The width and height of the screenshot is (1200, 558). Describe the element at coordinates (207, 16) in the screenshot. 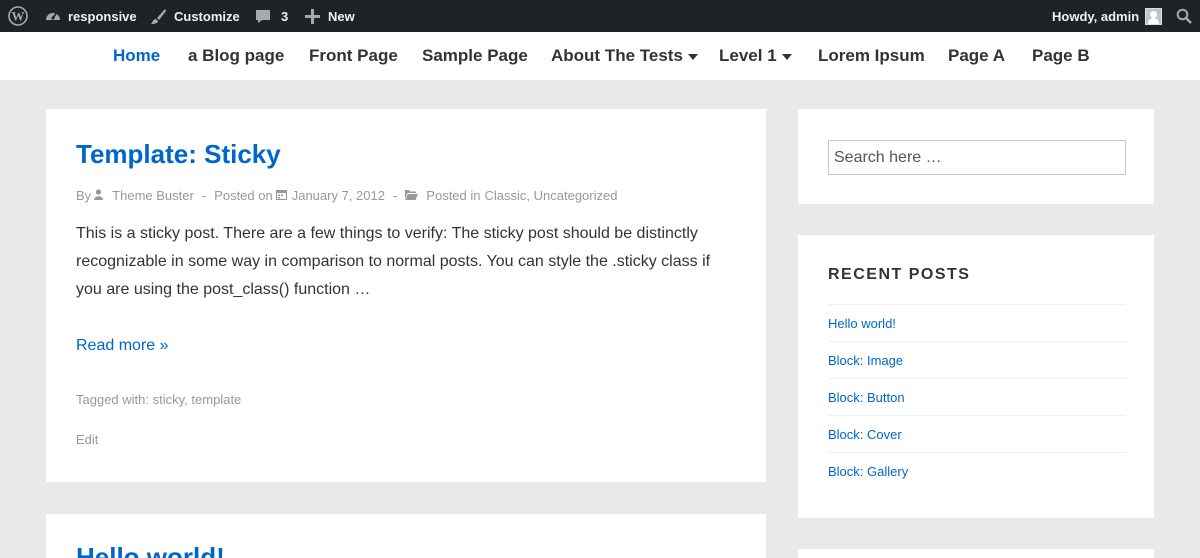

I see `customize-label: Customize` at that location.